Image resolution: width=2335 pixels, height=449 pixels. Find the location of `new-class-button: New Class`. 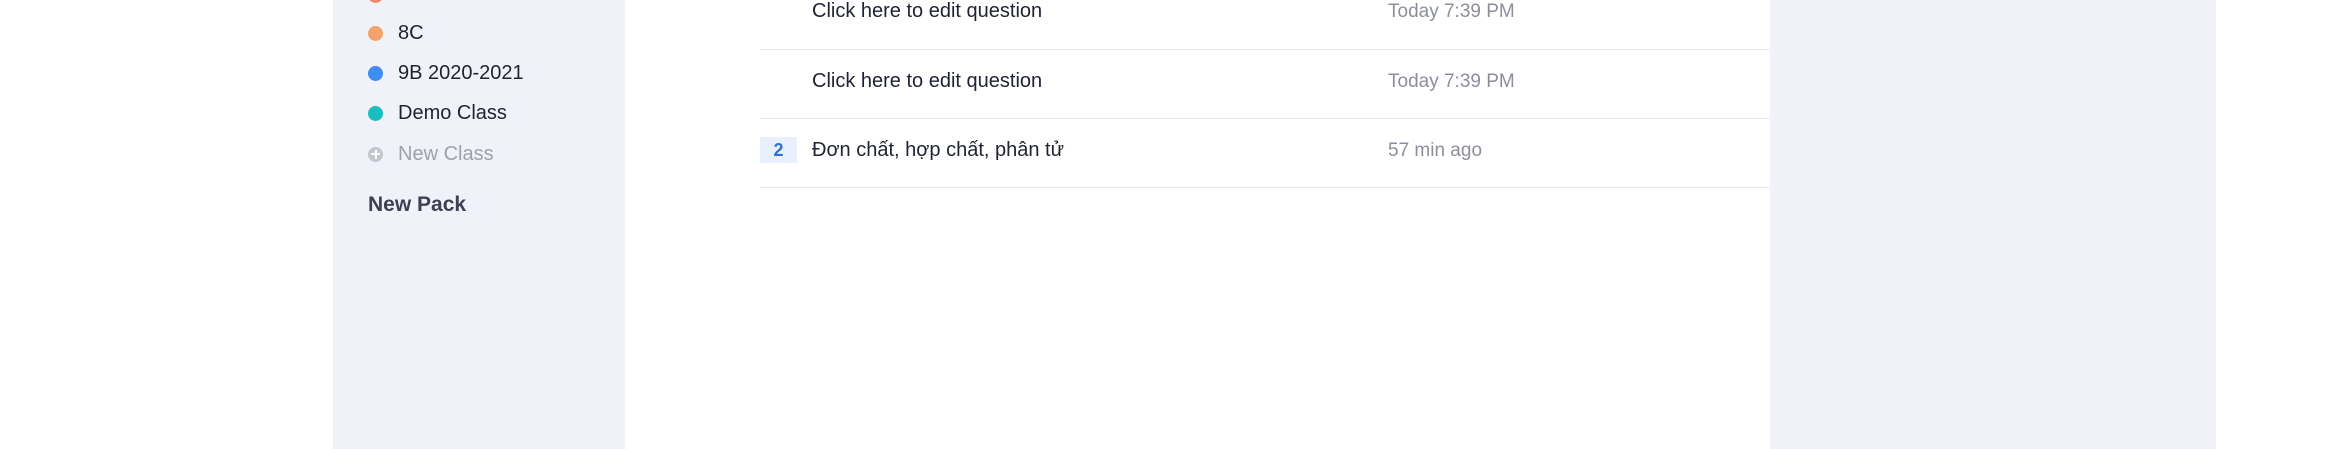

new-class-button: New Class is located at coordinates (431, 154).